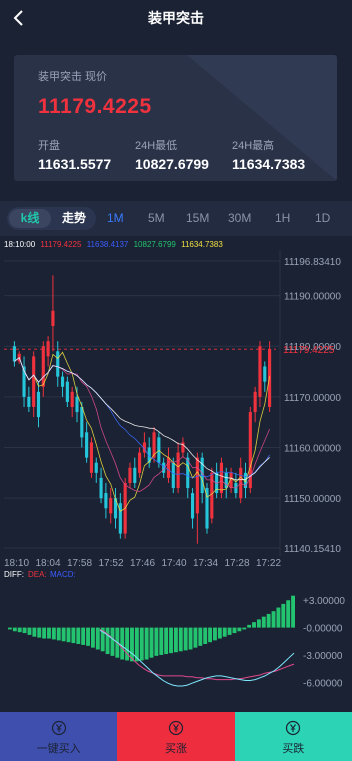  Describe the element at coordinates (16, 563) in the screenshot. I see `x-tick-label: 18:10` at that location.